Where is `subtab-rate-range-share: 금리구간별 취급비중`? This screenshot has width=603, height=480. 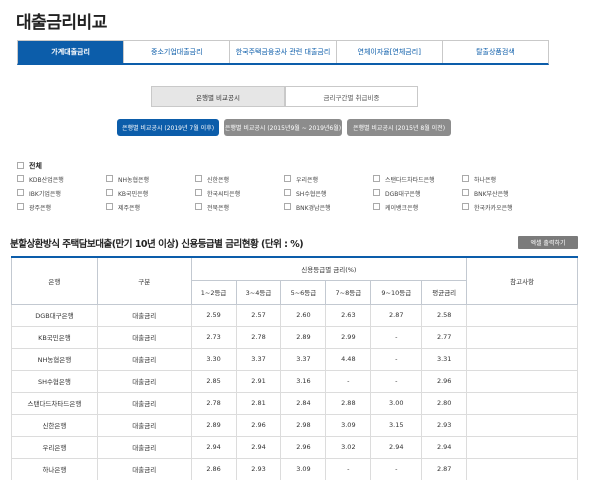
subtab-rate-range-share: 금리구간별 취급비중 is located at coordinates (351, 96).